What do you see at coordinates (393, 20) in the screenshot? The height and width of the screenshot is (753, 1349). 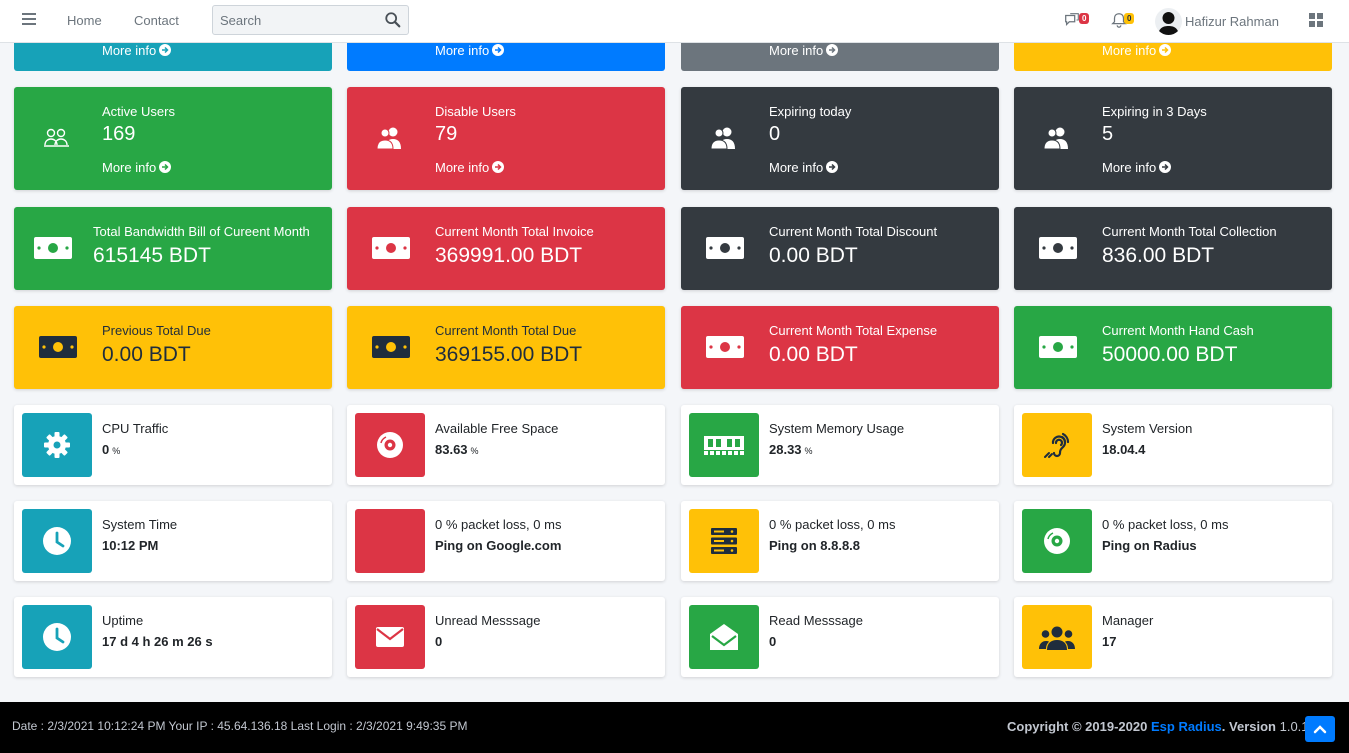 I see `search-icon` at bounding box center [393, 20].